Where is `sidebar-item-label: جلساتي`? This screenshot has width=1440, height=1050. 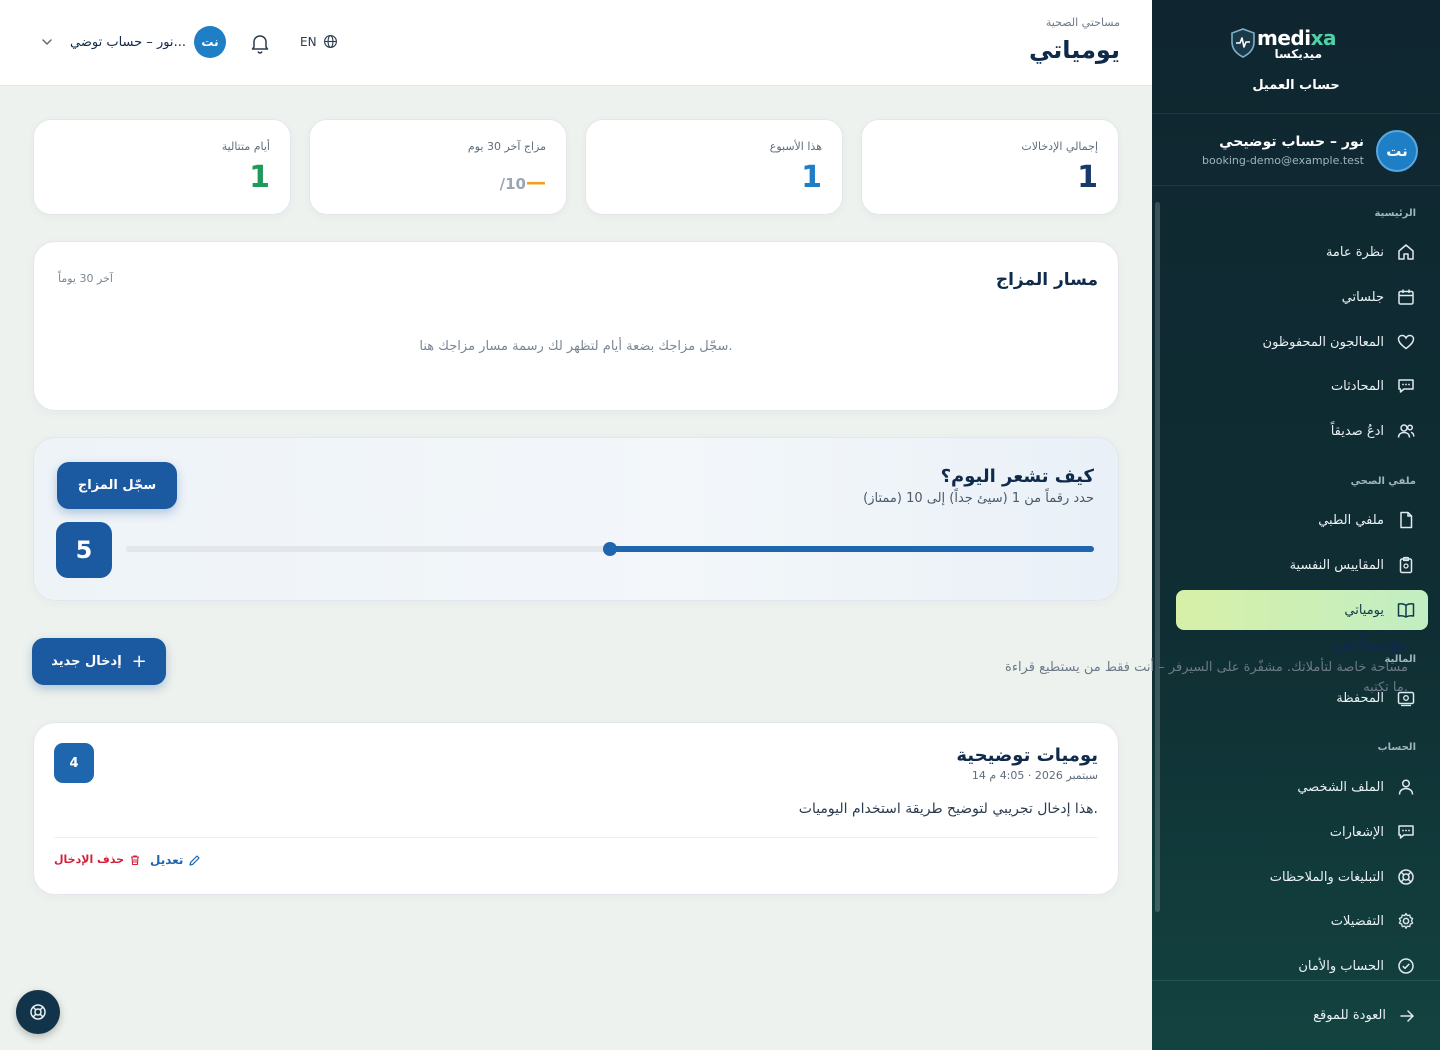
sidebar-item-label: جلساتي is located at coordinates (1362, 297).